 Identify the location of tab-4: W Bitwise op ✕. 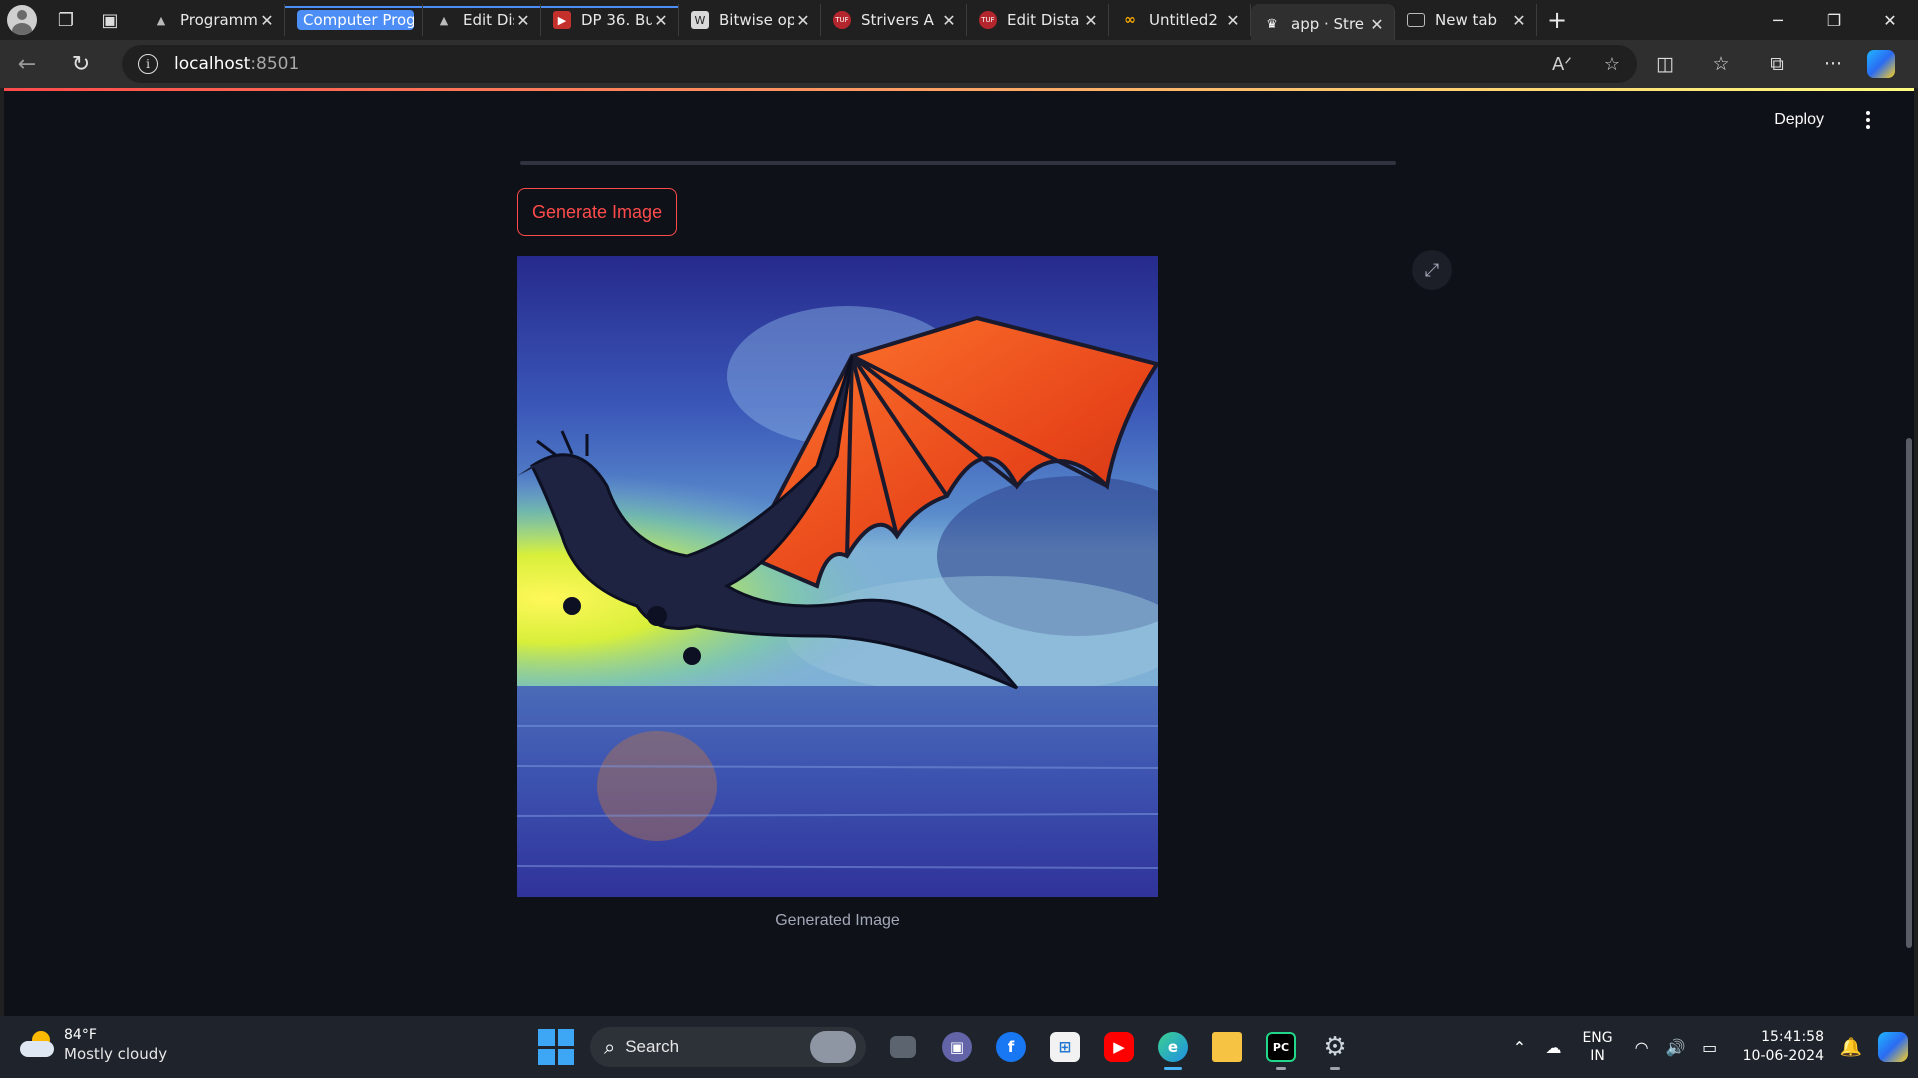
(750, 20).